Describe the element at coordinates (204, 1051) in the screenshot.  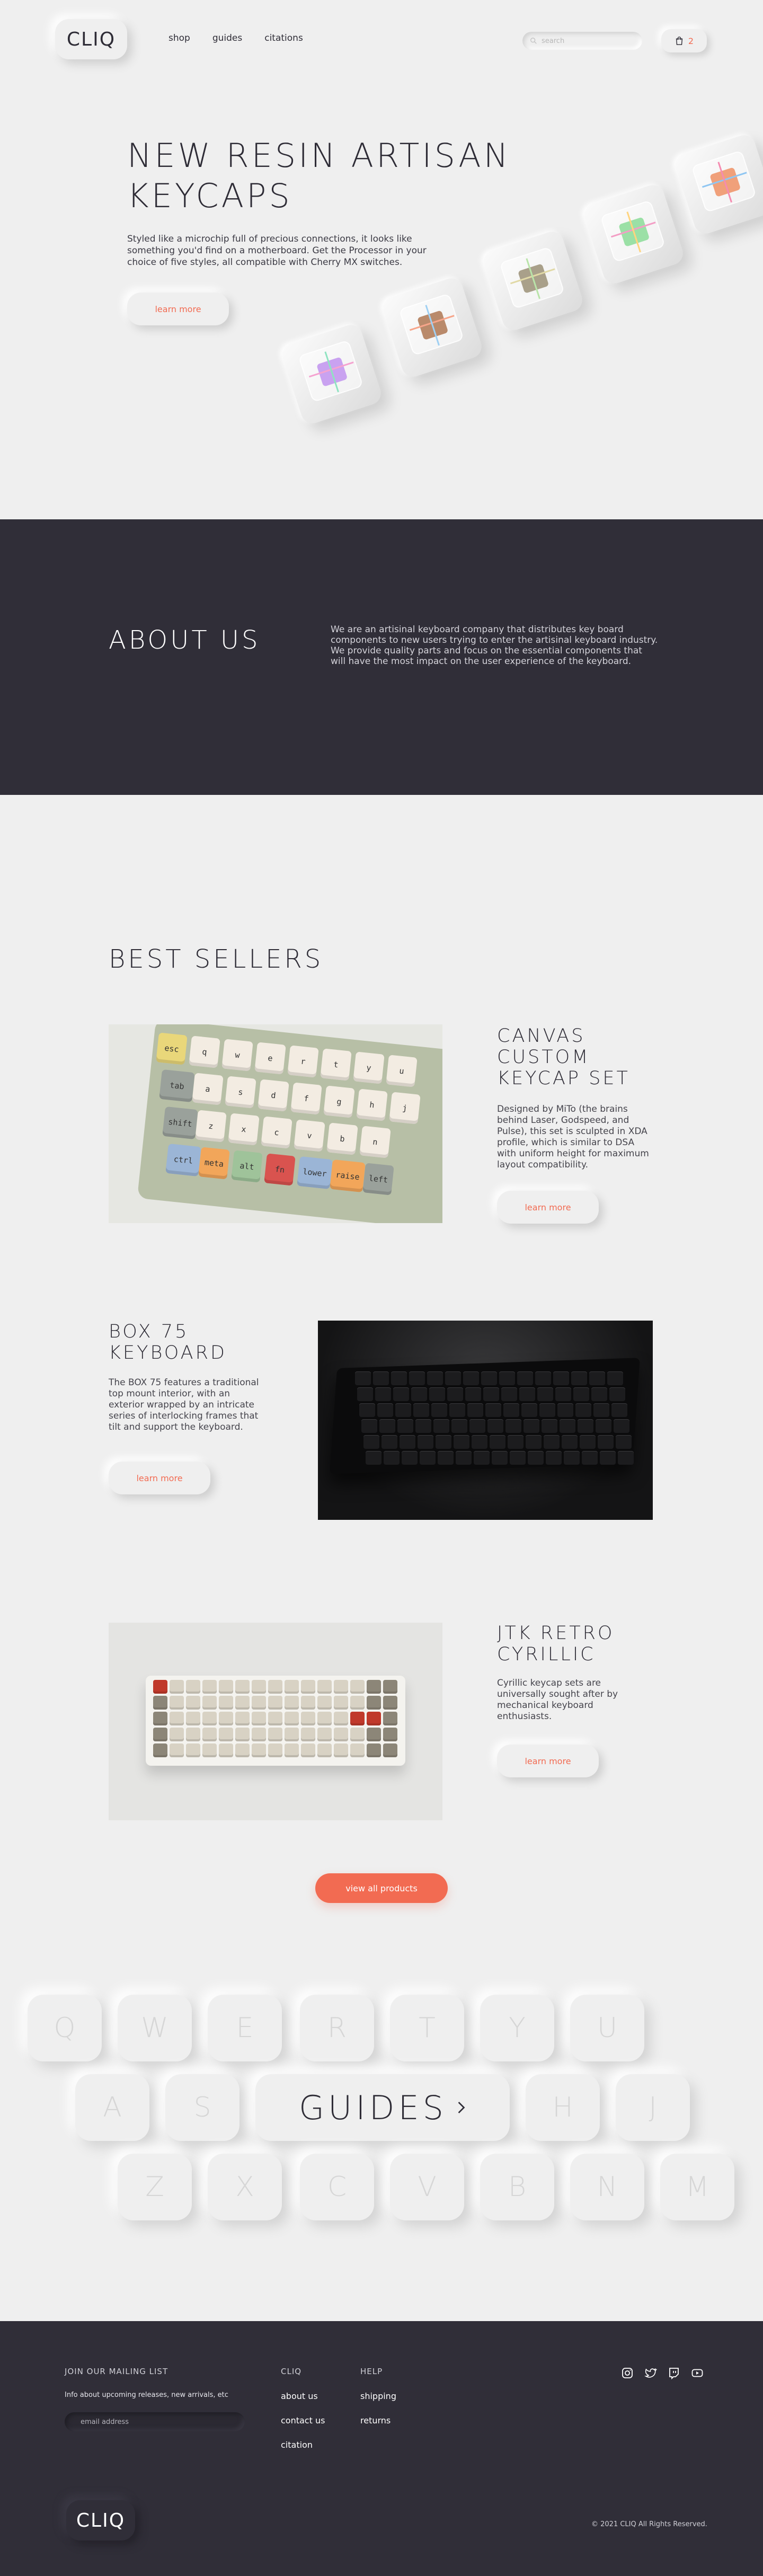
I see `canvas-key: q` at that location.